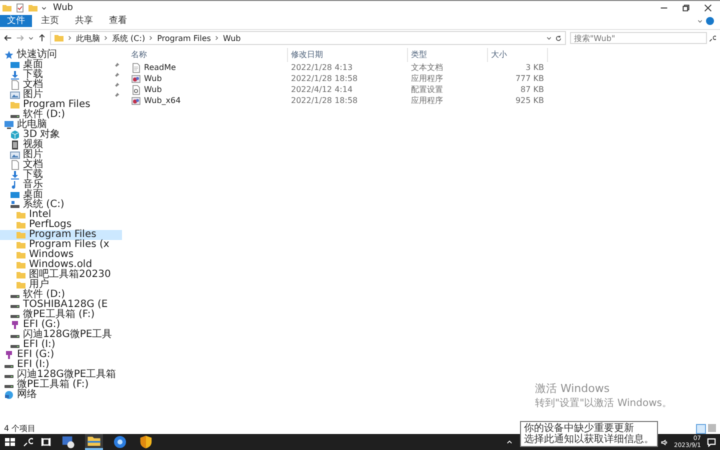  What do you see at coordinates (9, 355) in the screenshot?
I see `usb-drive-icon` at bounding box center [9, 355].